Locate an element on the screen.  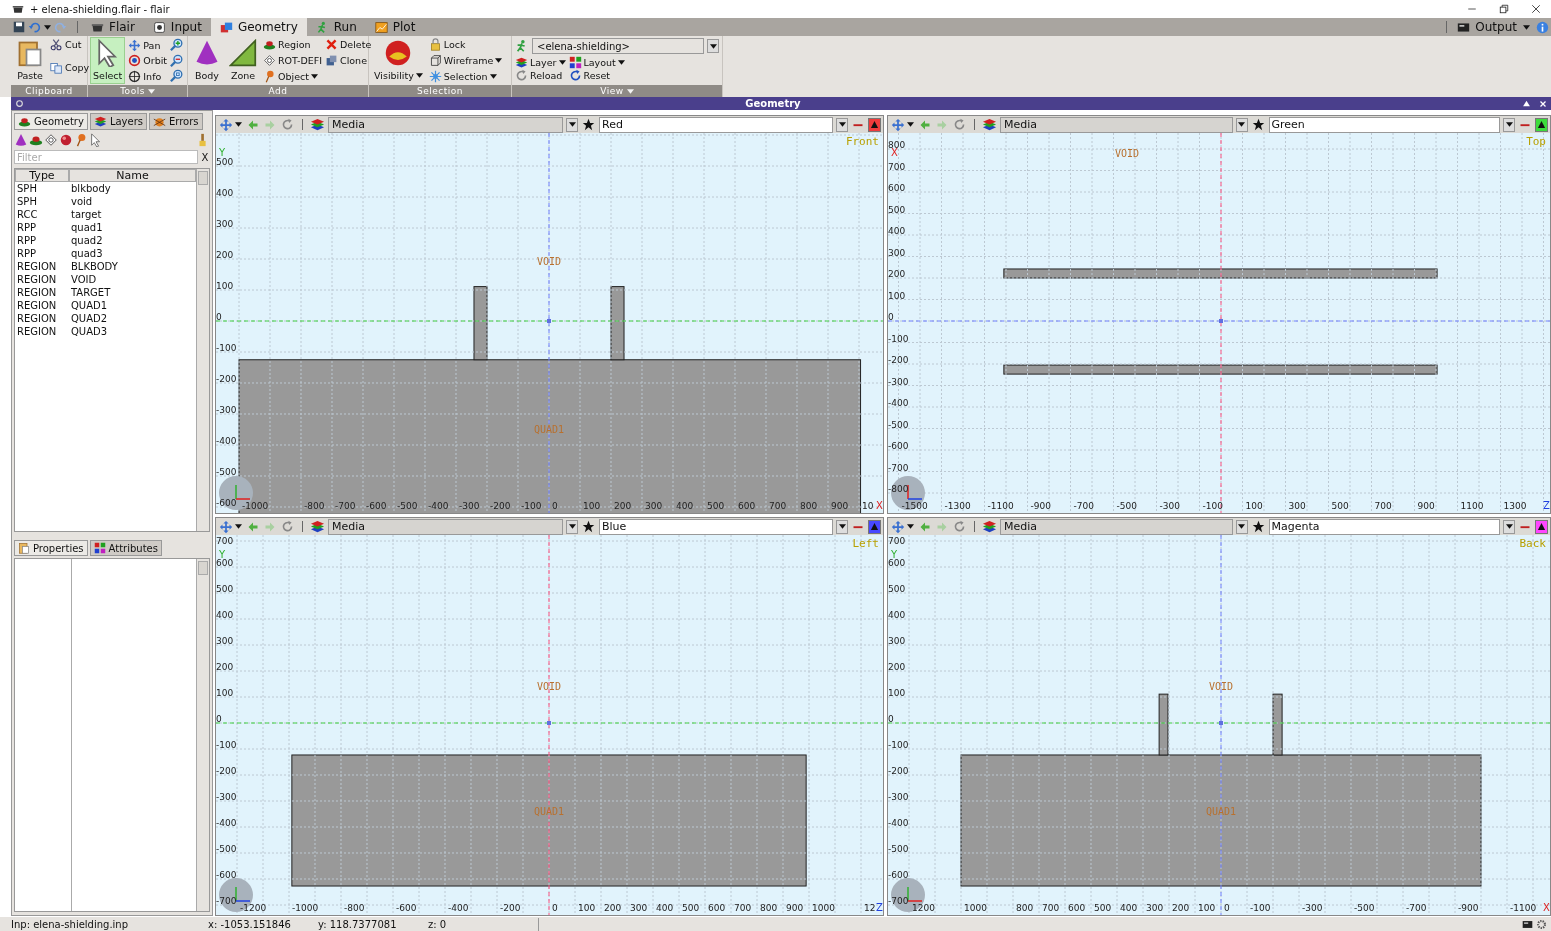
project-combo: <elena-shielding> is located at coordinates (618, 46).